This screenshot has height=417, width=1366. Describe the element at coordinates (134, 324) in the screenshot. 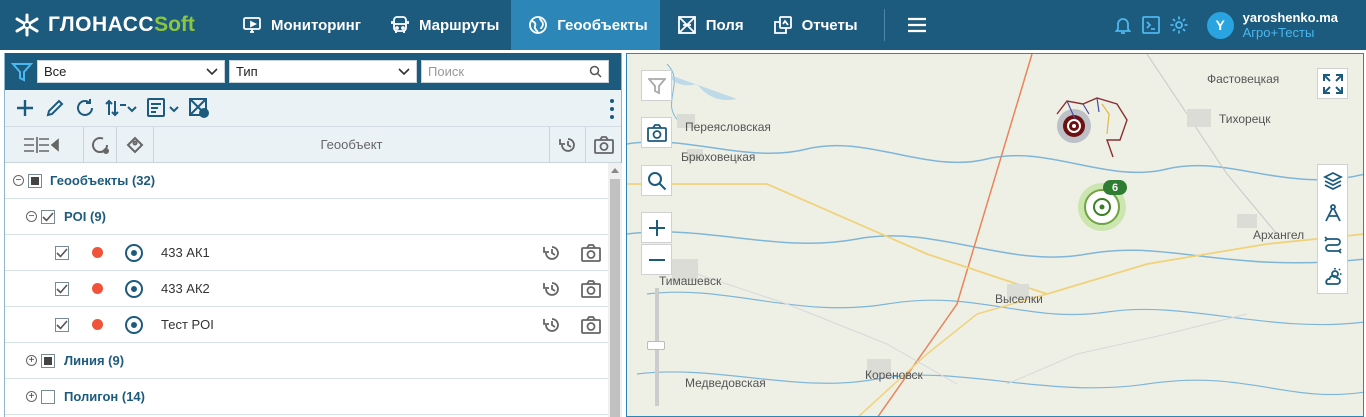

I see `poi-target-icon` at that location.